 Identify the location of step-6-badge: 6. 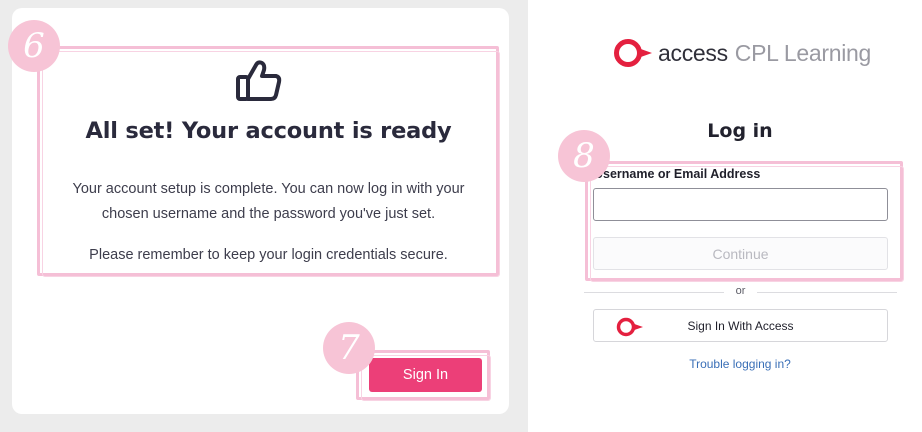
(34, 46).